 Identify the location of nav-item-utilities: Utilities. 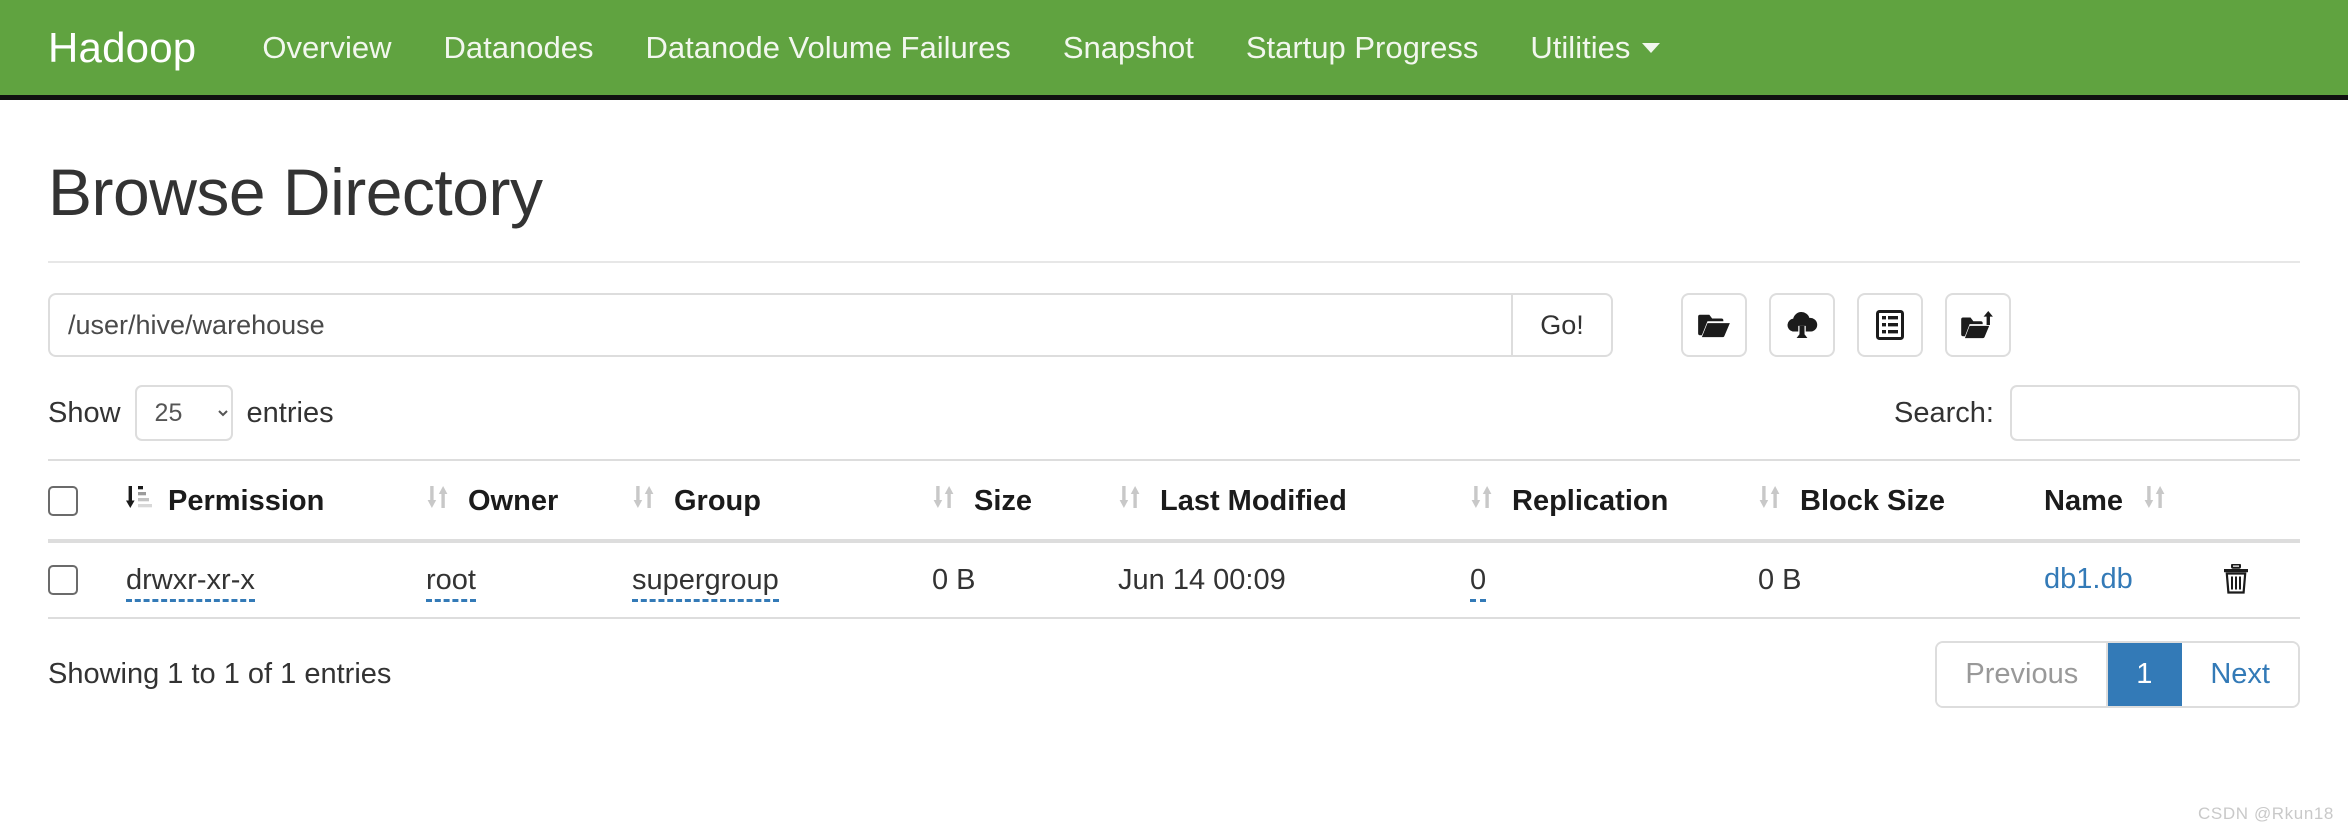
(1595, 47).